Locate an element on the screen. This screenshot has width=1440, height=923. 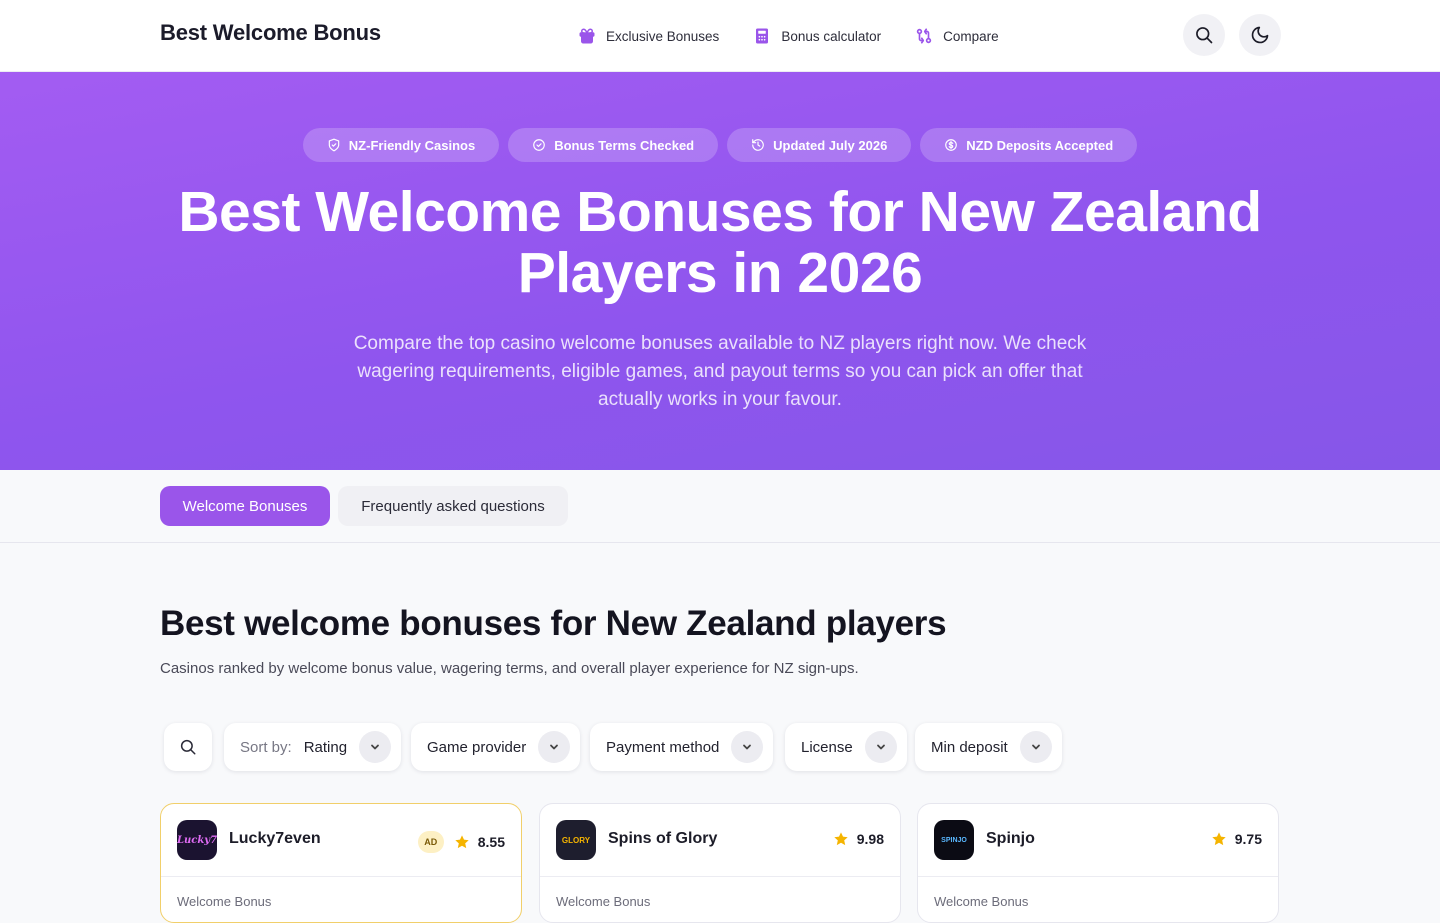
sort-dropdown: Sort by: Rating is located at coordinates (313, 747).